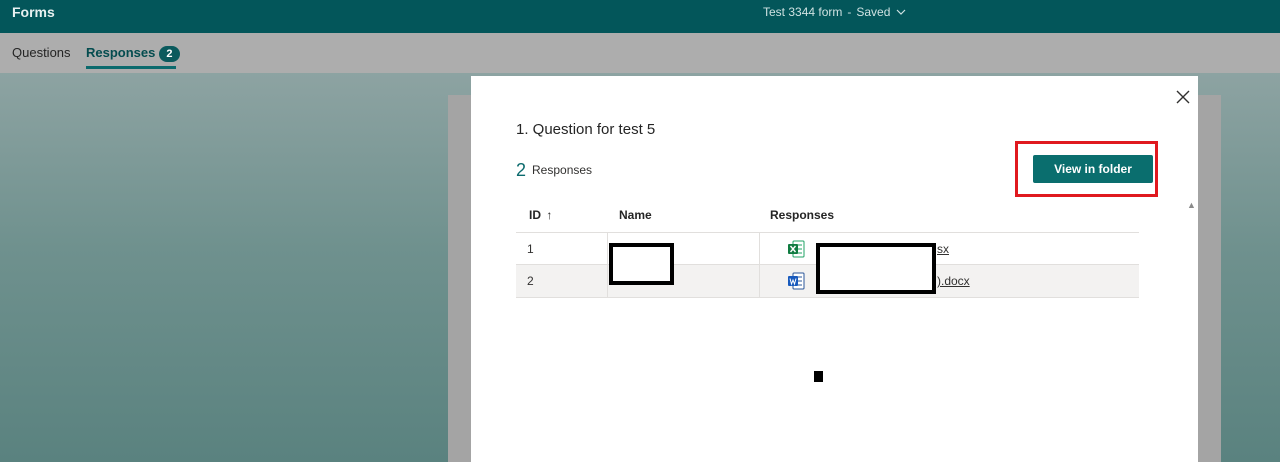 This screenshot has height=462, width=1280. I want to click on save-status: Saved, so click(873, 12).